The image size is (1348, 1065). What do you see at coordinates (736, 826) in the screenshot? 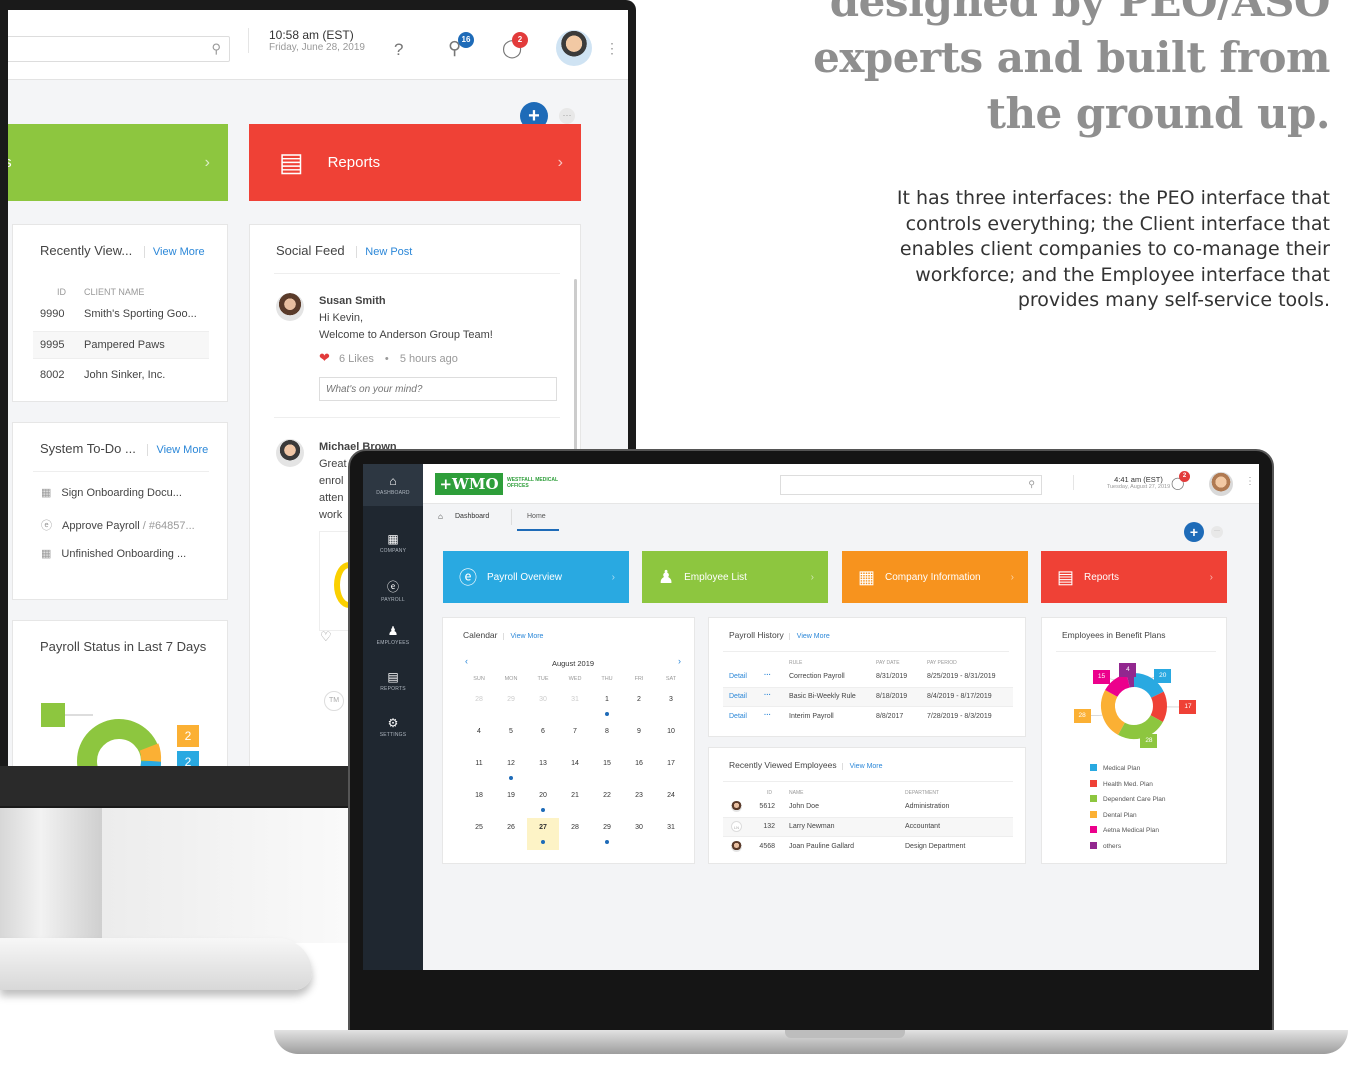
I see `avatar: LN` at bounding box center [736, 826].